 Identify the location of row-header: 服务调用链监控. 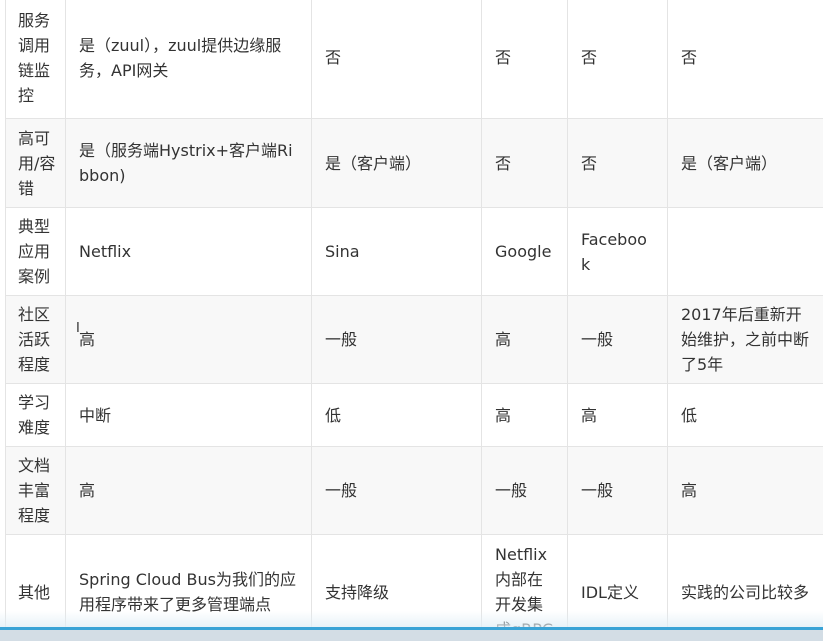
(35, 59).